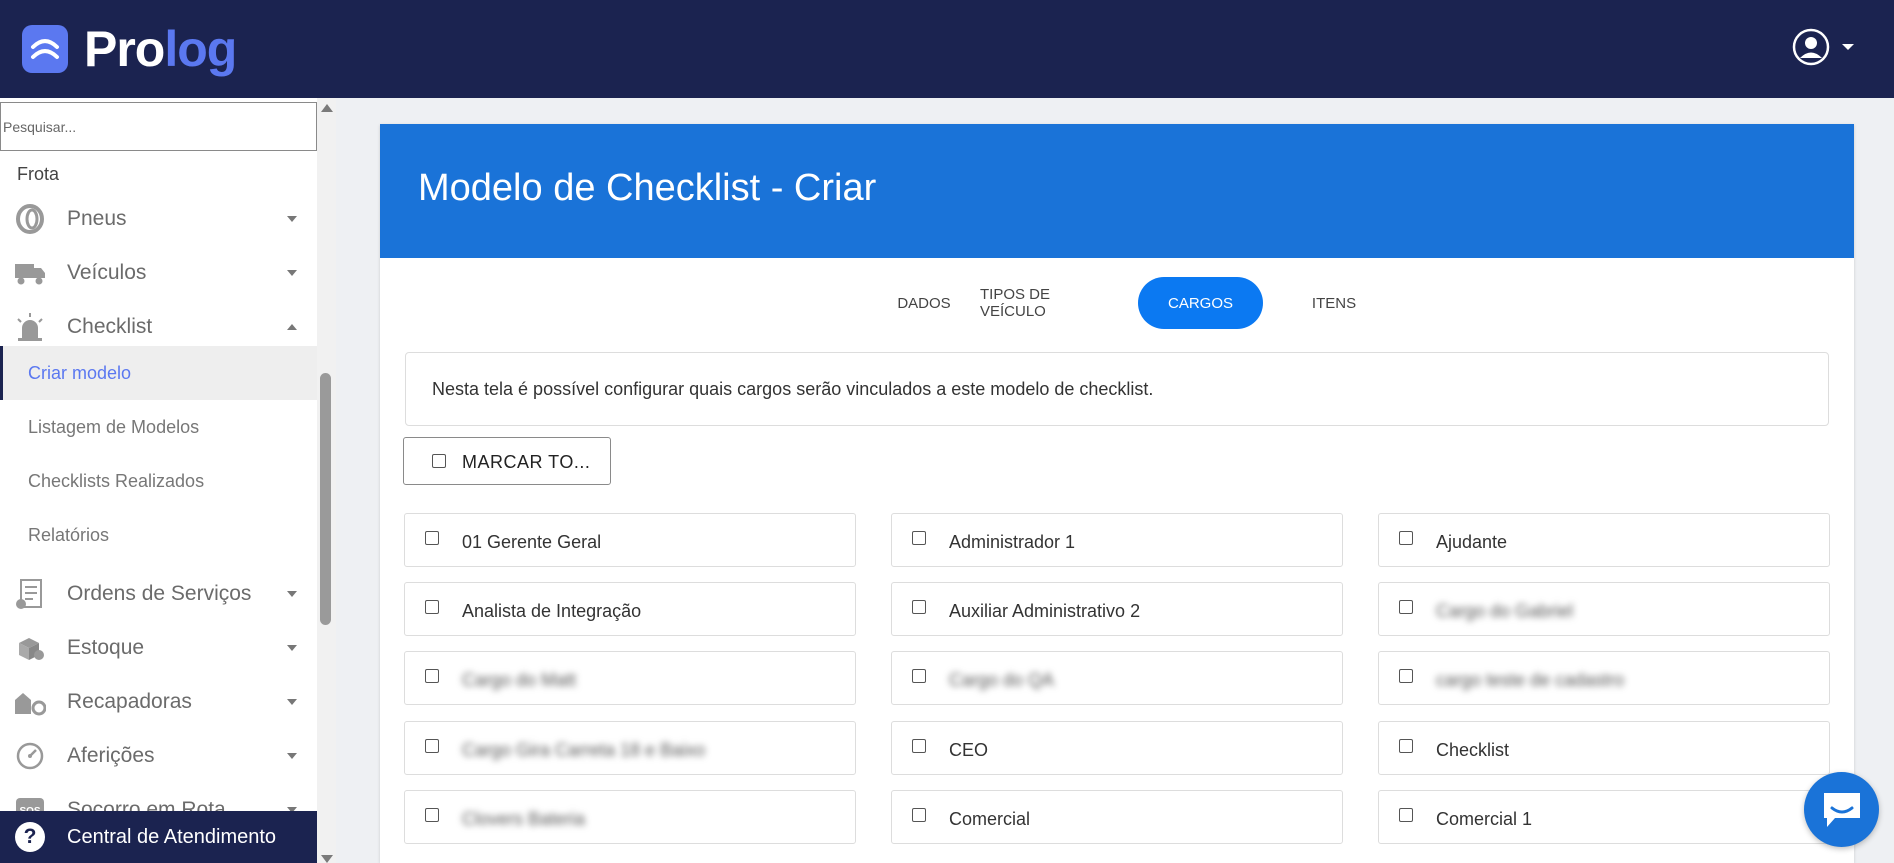 This screenshot has width=1894, height=863. Describe the element at coordinates (158, 702) in the screenshot. I see `sidebar-item-recapadoras: Recapadoras` at that location.